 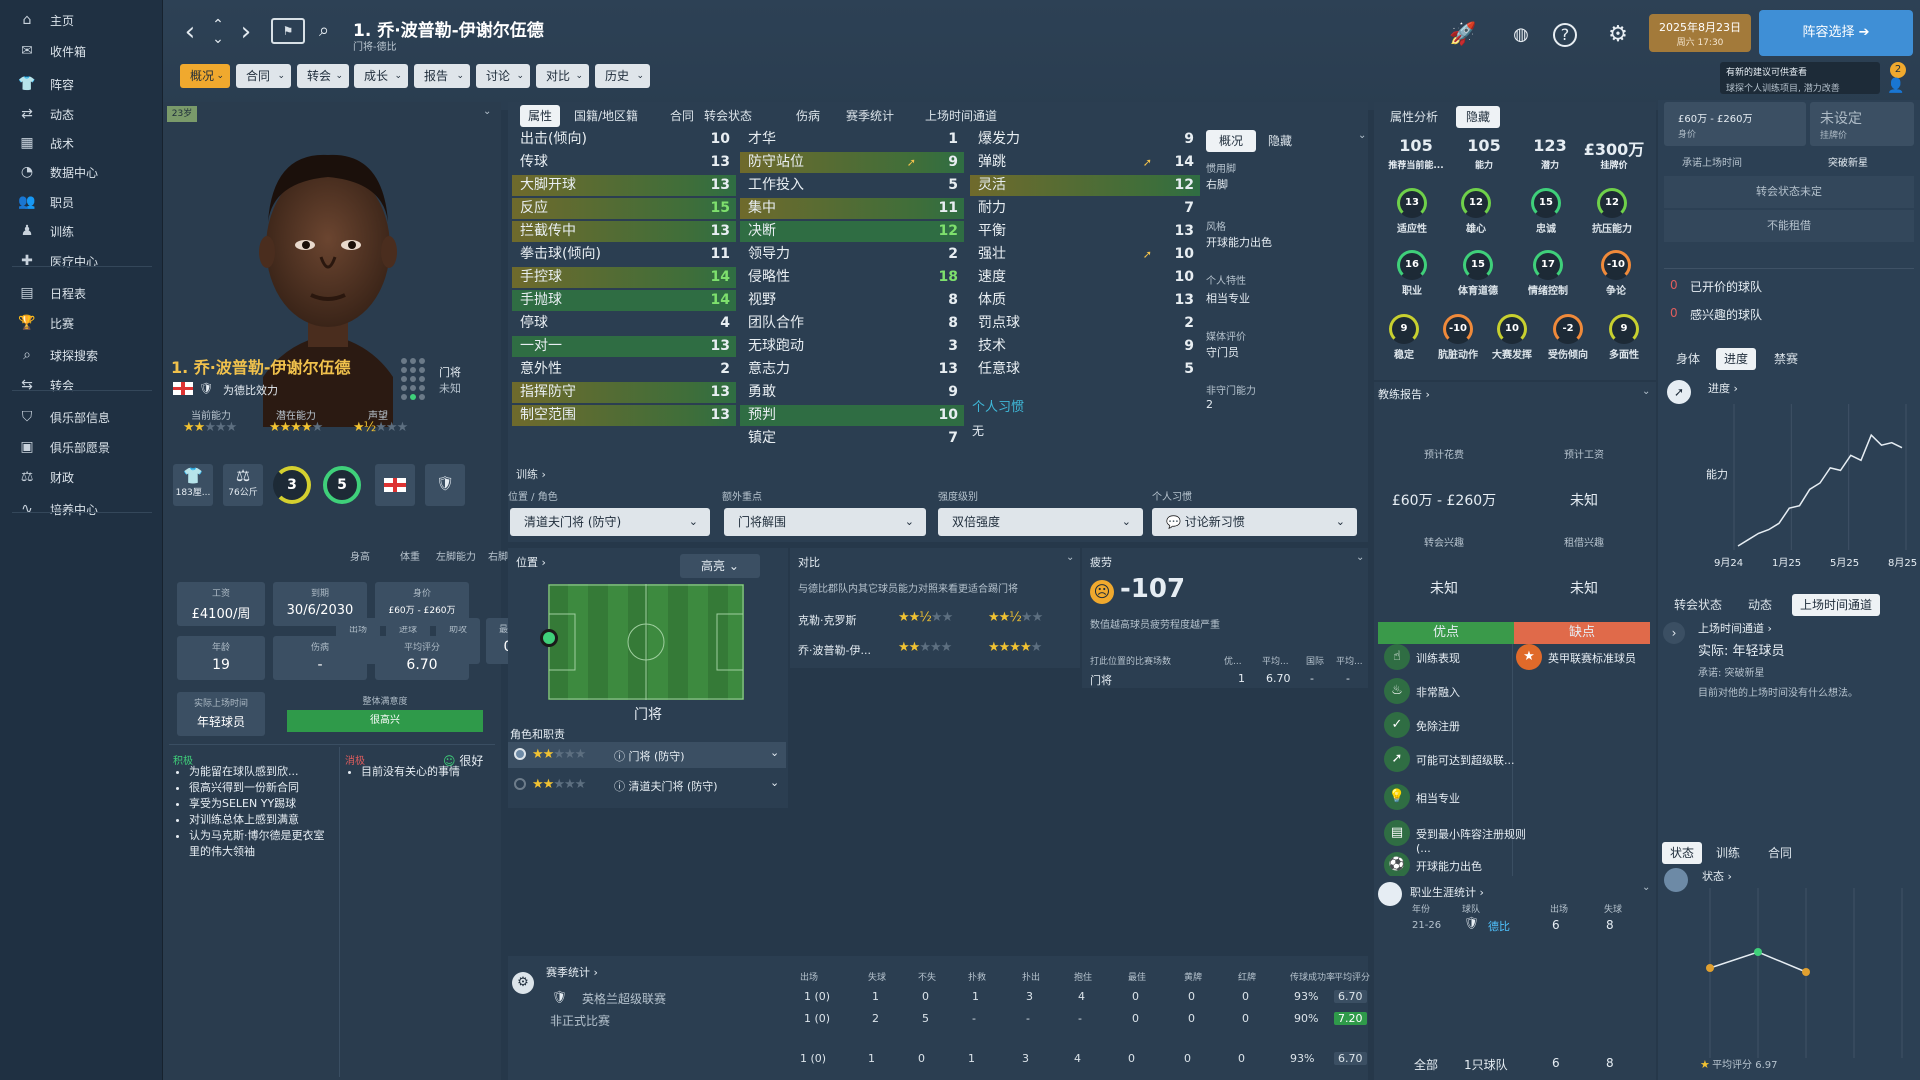 What do you see at coordinates (647, 755) in the screenshot?
I see `role-row-1: ★★★★★ ⓘ 门将 (防守) ⌄` at bounding box center [647, 755].